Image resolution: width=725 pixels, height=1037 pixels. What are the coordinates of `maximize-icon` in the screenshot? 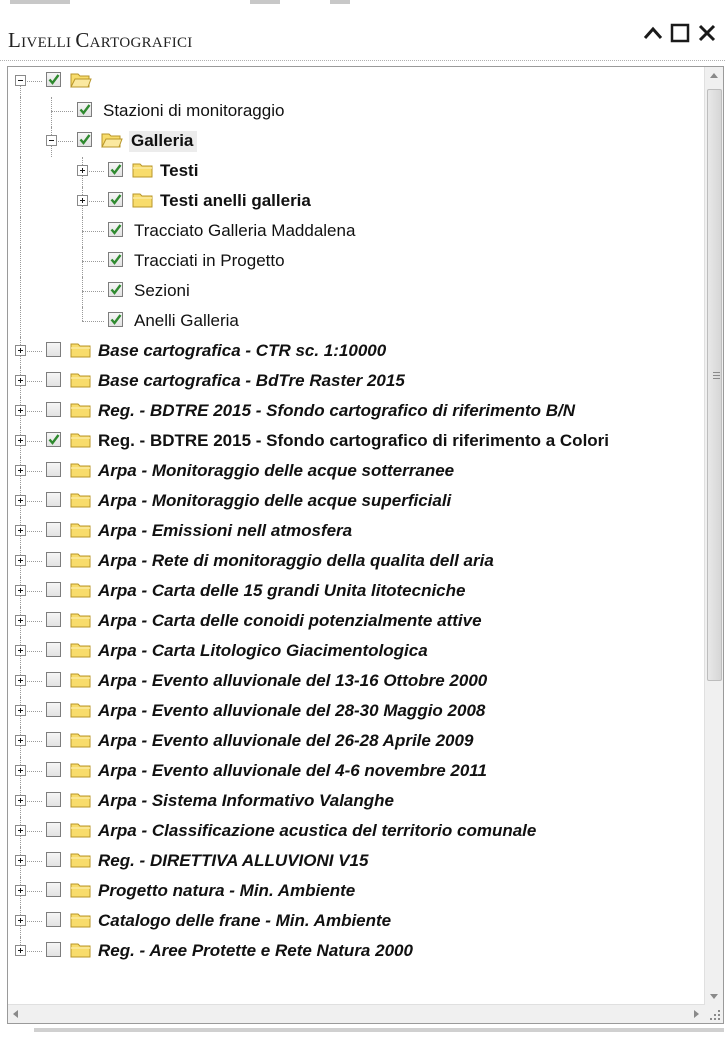 It's located at (680, 33).